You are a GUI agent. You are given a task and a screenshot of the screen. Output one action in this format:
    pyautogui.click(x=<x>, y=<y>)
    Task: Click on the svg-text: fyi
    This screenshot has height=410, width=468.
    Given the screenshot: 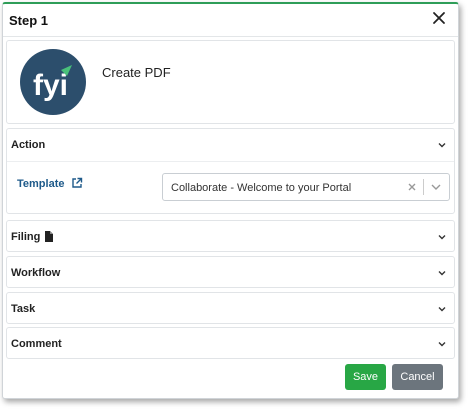 What is the action you would take?
    pyautogui.click(x=50, y=85)
    